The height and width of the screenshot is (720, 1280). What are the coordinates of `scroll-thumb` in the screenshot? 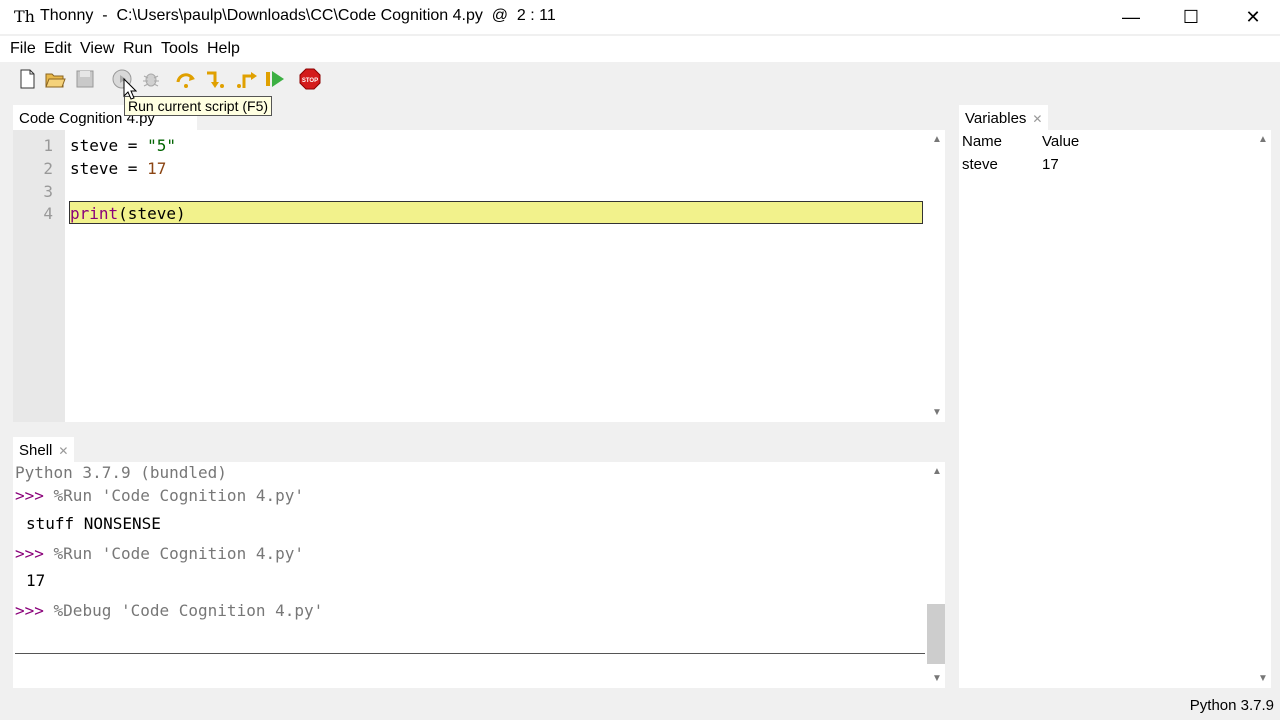 It's located at (936, 634).